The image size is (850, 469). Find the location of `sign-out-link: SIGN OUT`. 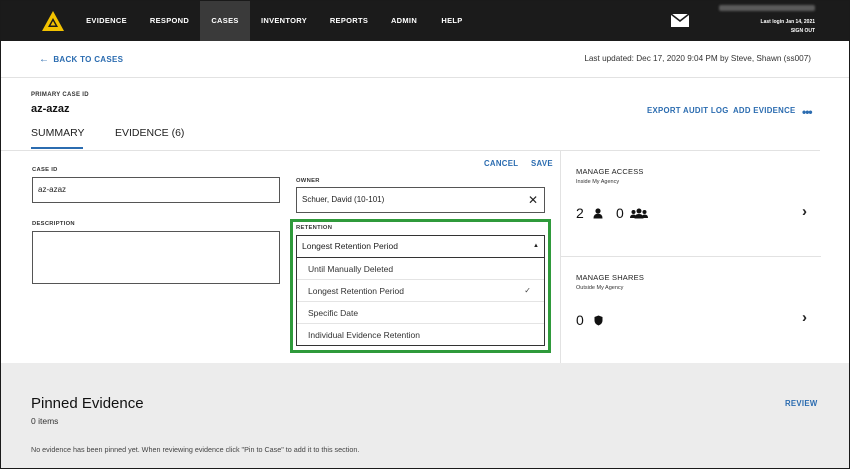

sign-out-link: SIGN OUT is located at coordinates (767, 31).